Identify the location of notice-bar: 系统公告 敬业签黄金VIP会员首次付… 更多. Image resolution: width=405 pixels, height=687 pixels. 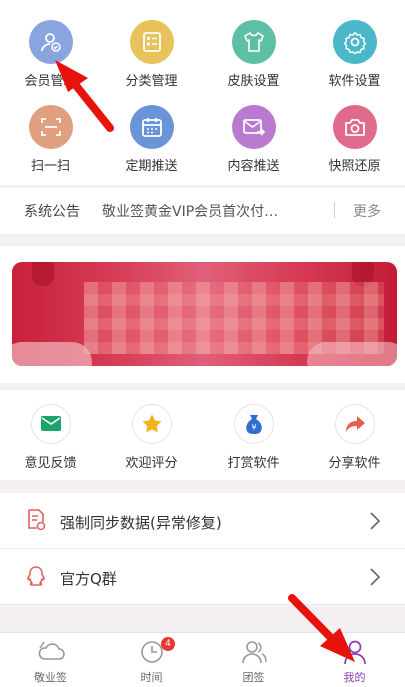
(202, 211).